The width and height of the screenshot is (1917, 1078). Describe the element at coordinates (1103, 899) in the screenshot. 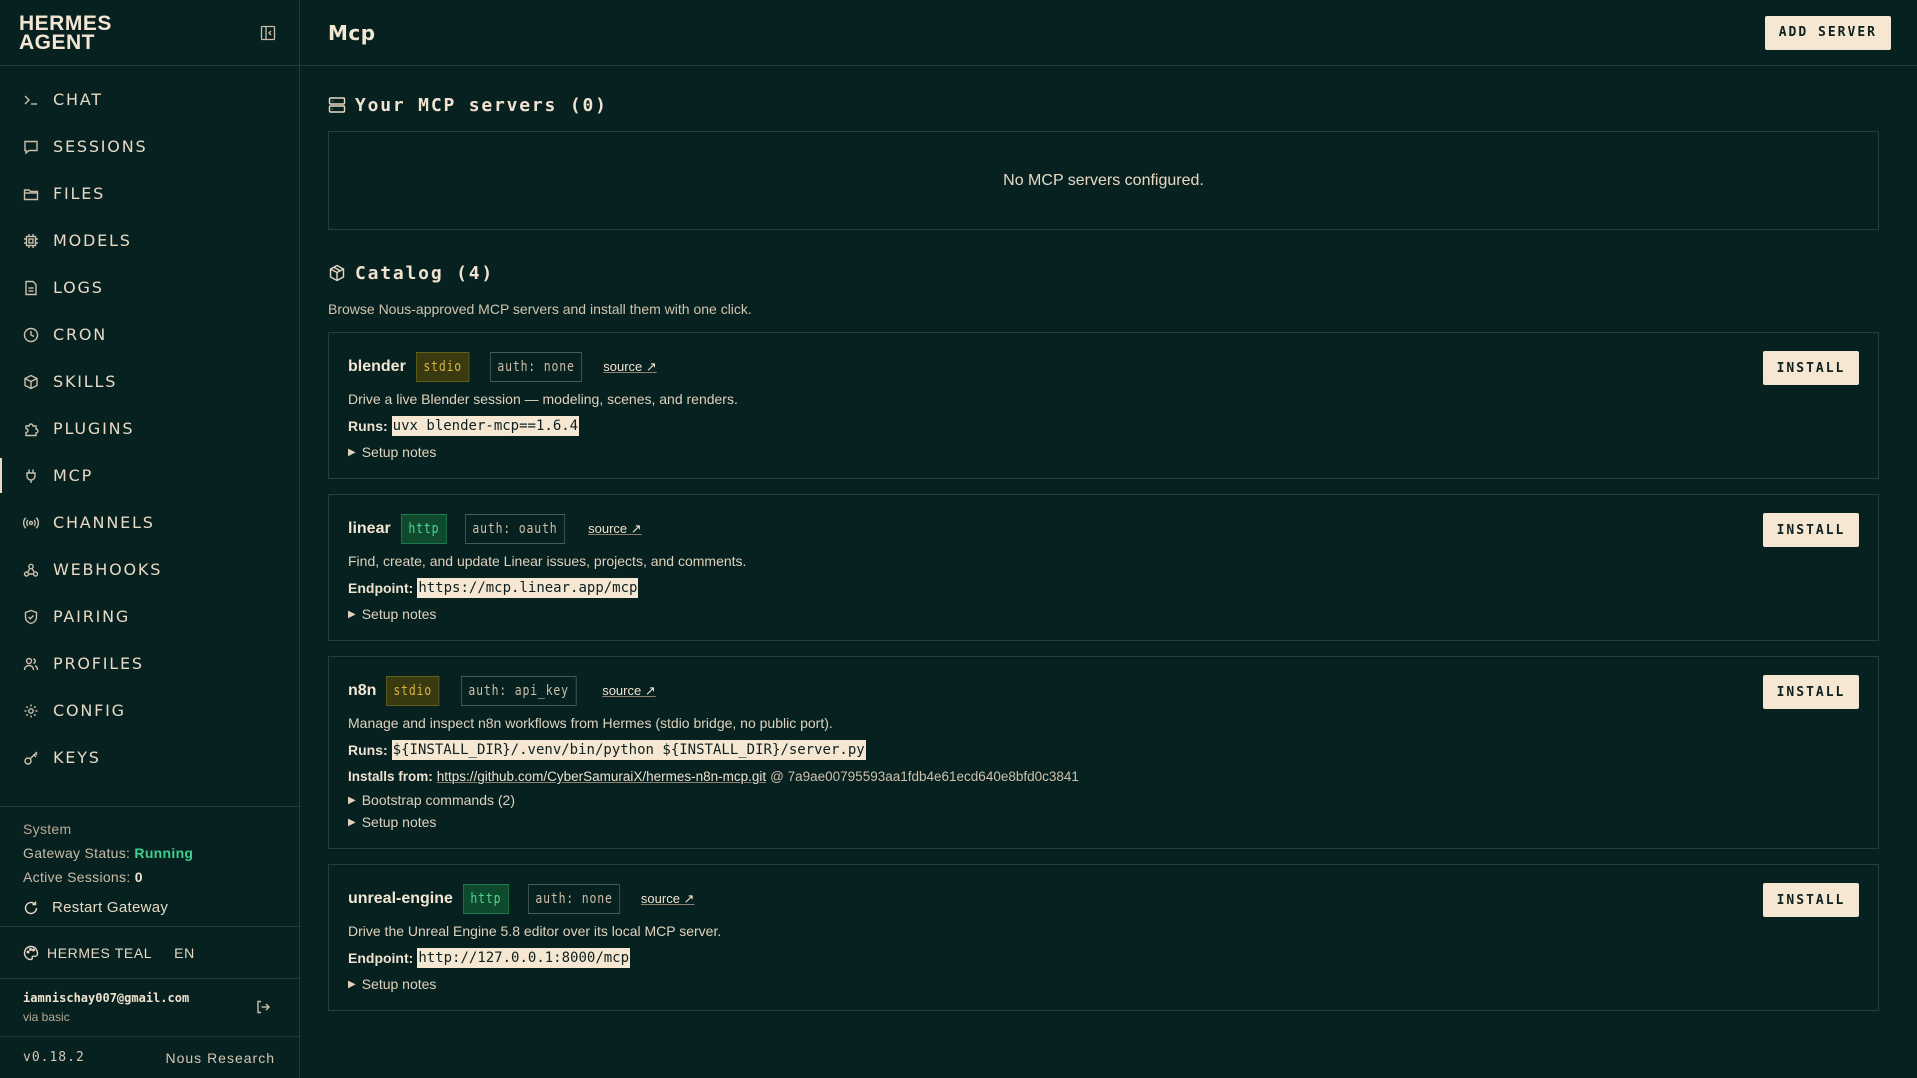

I see `card-header: unreal-engine http auth: none source ↗` at that location.